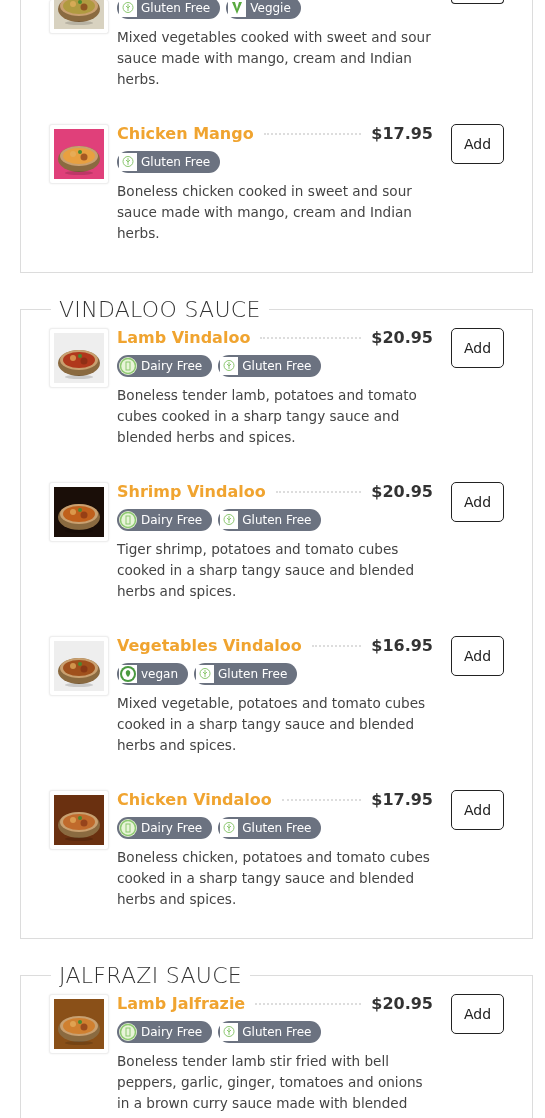 The width and height of the screenshot is (545, 1118). I want to click on dish-description: Mixed vegetable, potatoes and tomato cubes cooked in a sharp tangy sauce and blended herbs and spices., so click(272, 724).